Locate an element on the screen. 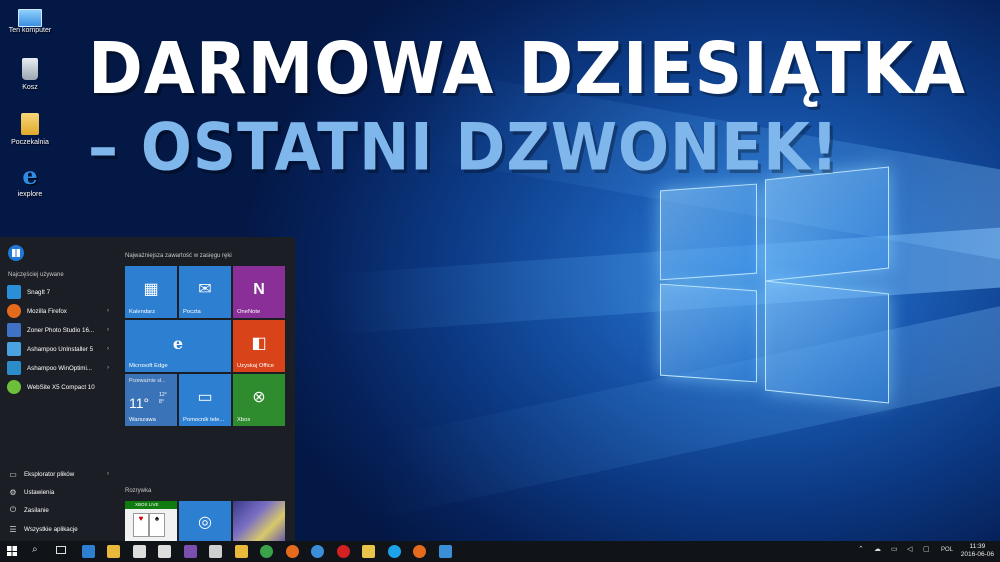 The width and height of the screenshot is (1000, 562). user-avatar-icon is located at coordinates (16, 253).